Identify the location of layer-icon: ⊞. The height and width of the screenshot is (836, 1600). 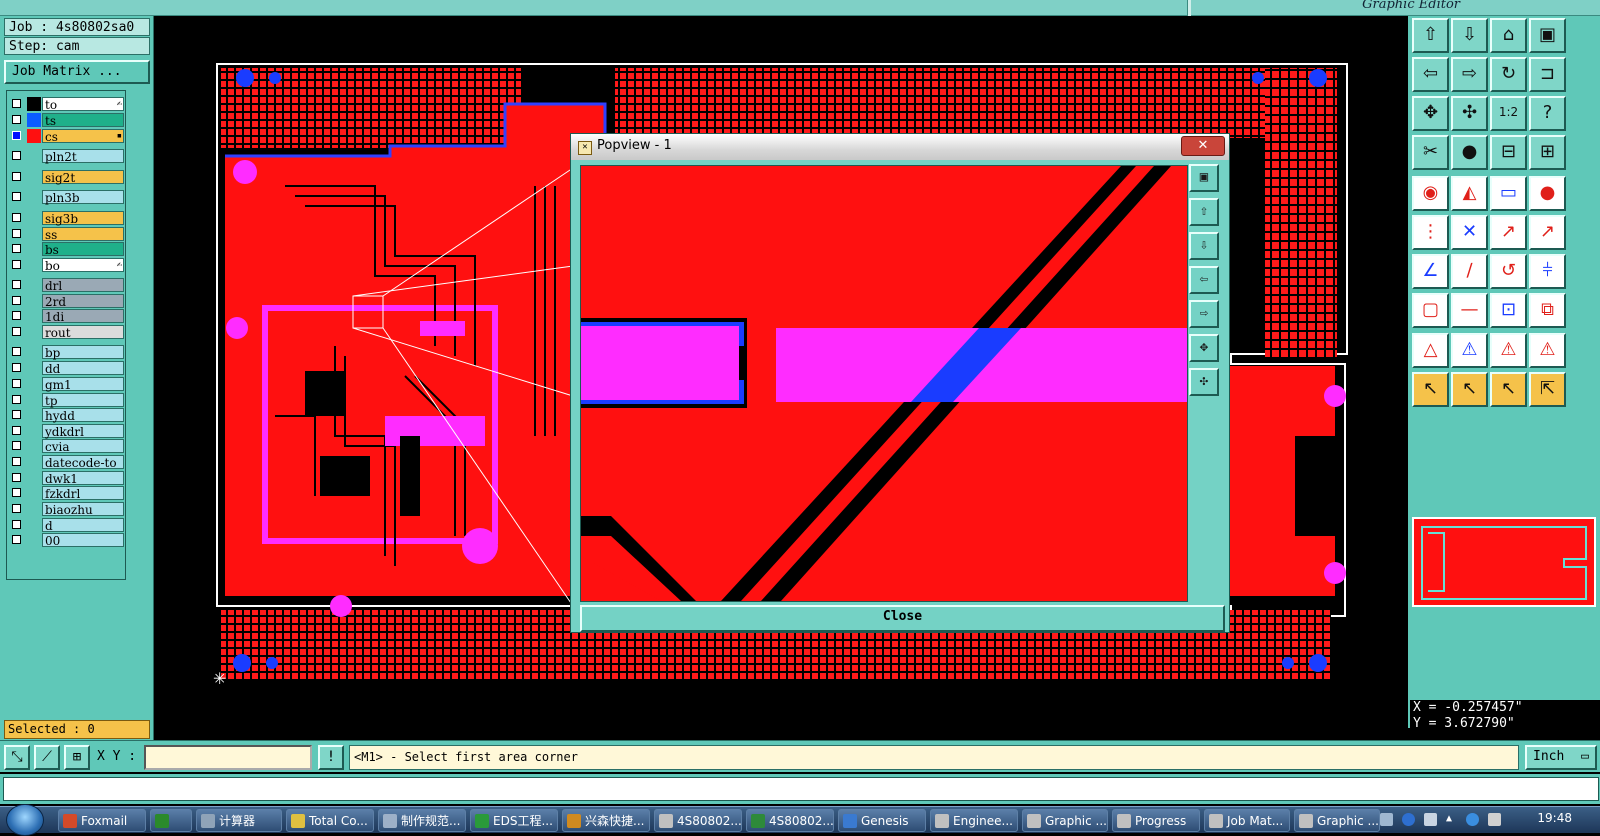
(1547, 152).